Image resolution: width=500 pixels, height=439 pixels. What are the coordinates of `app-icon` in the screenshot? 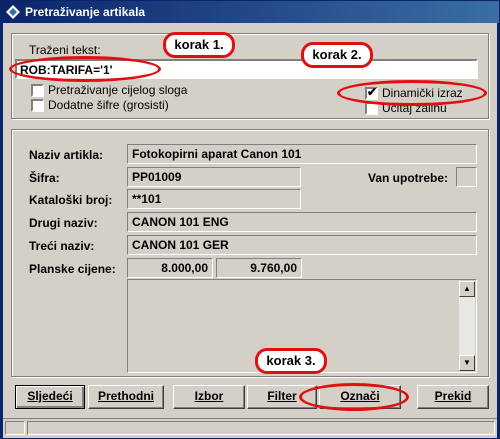 It's located at (13, 12).